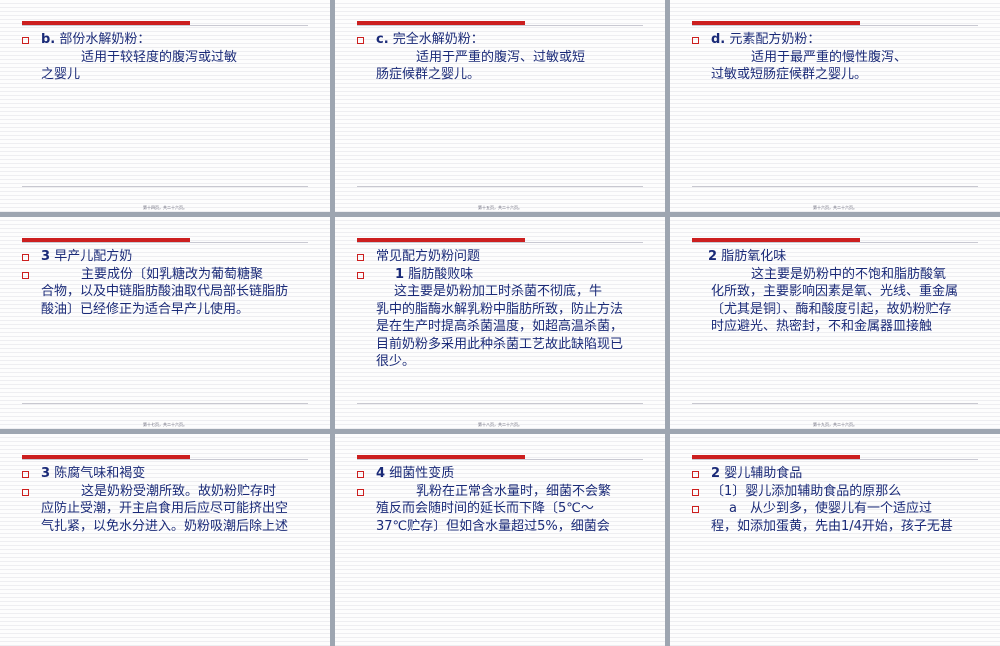 The image size is (1000, 646). Describe the element at coordinates (832, 526) in the screenshot. I see `line-text: 程，如添加蛋黄，先由1/4开始，孩子无甚` at that location.